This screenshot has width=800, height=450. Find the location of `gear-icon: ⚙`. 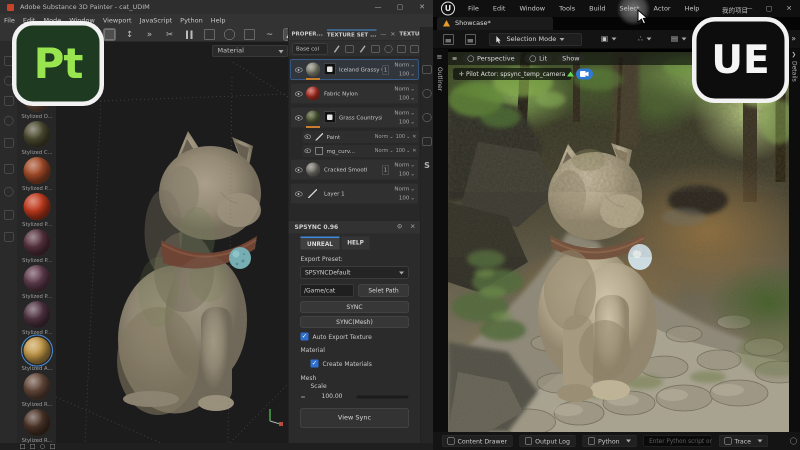

gear-icon: ⚙ is located at coordinates (400, 227).